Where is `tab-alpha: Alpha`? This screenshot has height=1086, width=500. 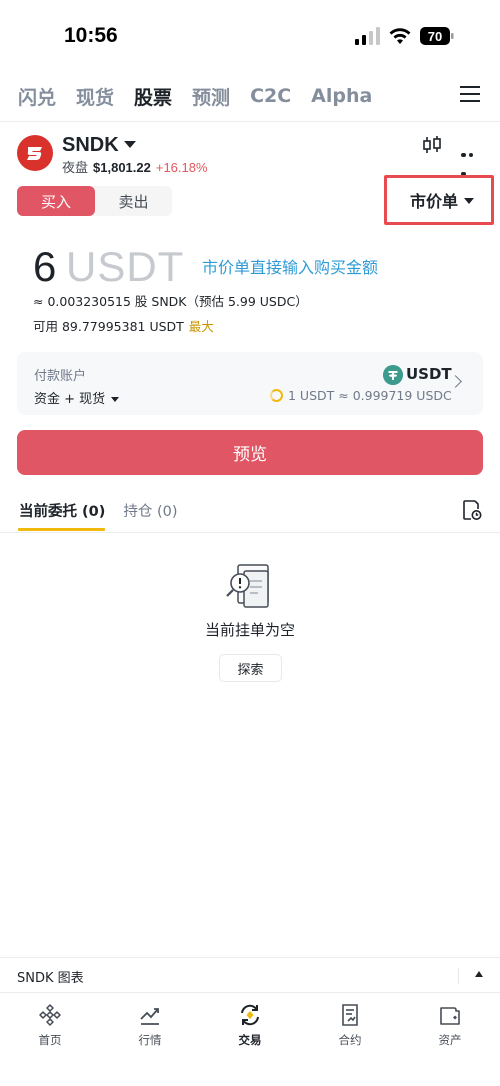 tab-alpha: Alpha is located at coordinates (341, 96).